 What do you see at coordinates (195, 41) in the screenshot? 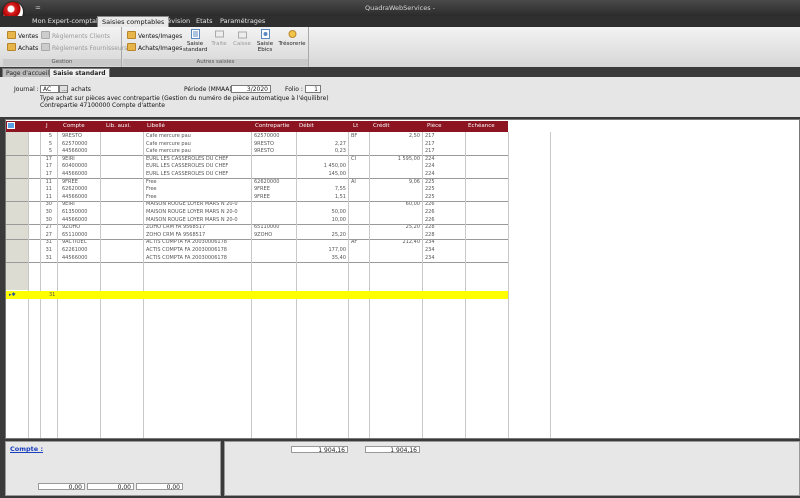
I see `saisie-standard-button: Saisie standard` at bounding box center [195, 41].